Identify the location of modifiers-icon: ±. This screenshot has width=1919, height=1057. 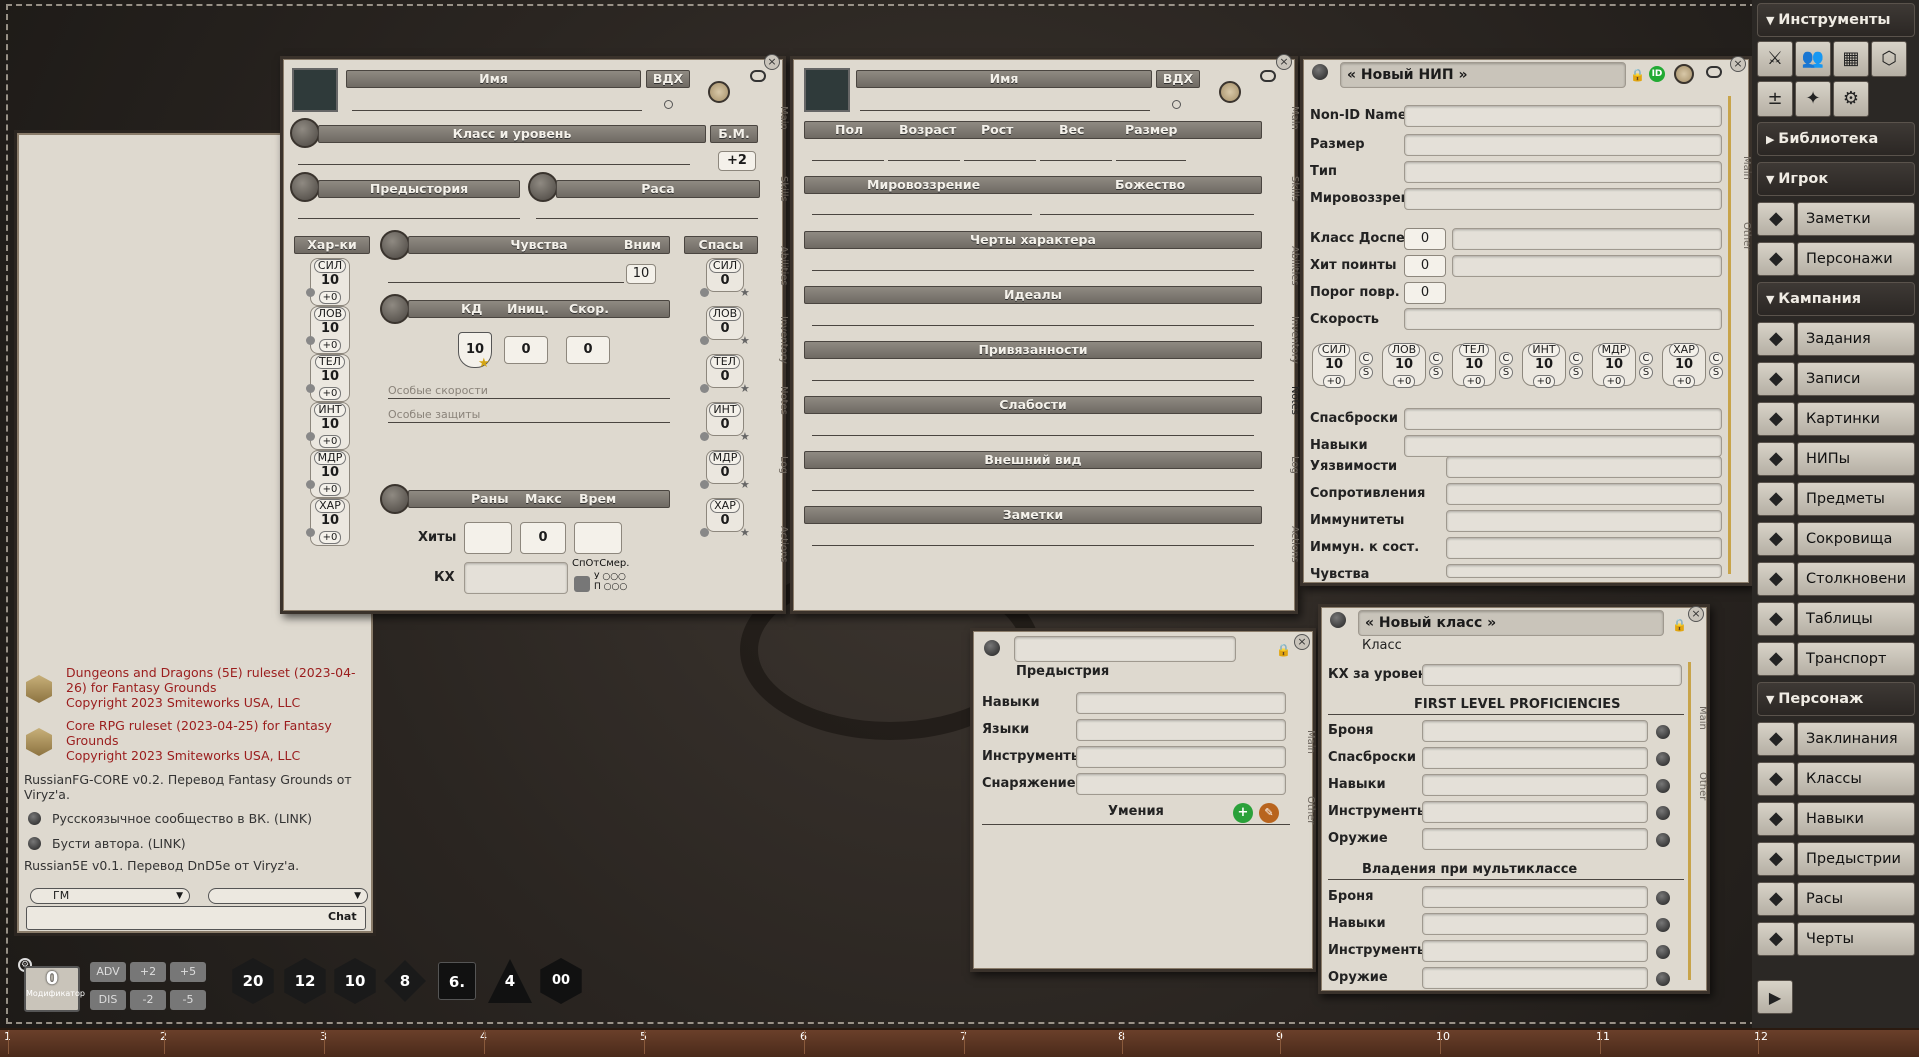
(1775, 99).